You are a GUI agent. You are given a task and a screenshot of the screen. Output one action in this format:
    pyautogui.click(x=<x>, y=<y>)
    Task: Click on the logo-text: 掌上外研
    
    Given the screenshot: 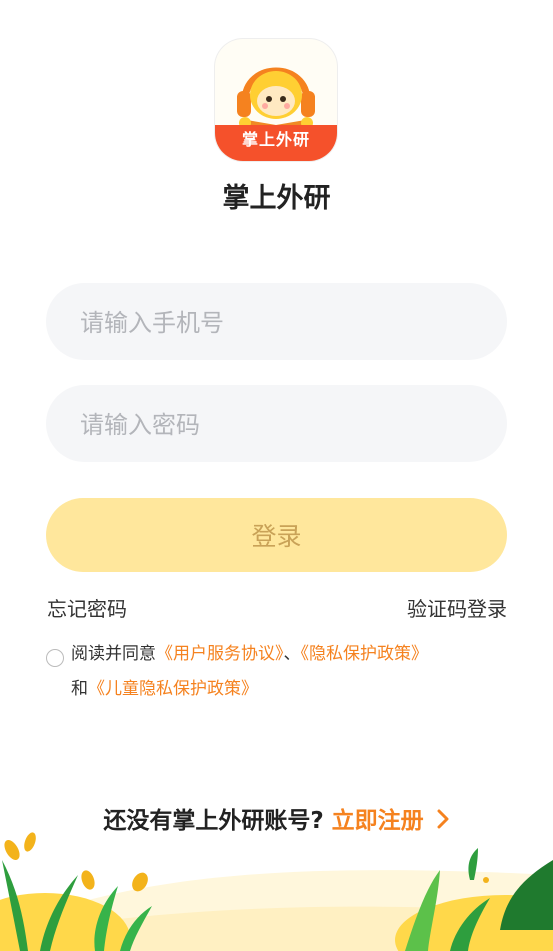 What is the action you would take?
    pyautogui.click(x=276, y=143)
    